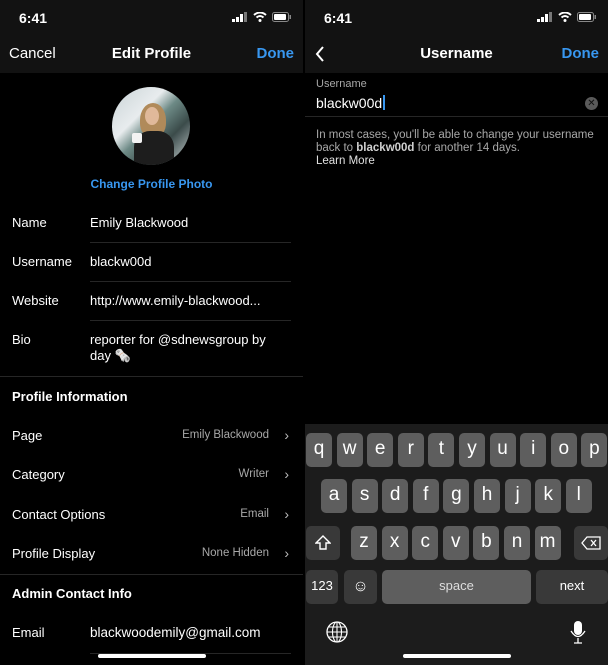  I want to click on clear-icon: ✕, so click(591, 103).